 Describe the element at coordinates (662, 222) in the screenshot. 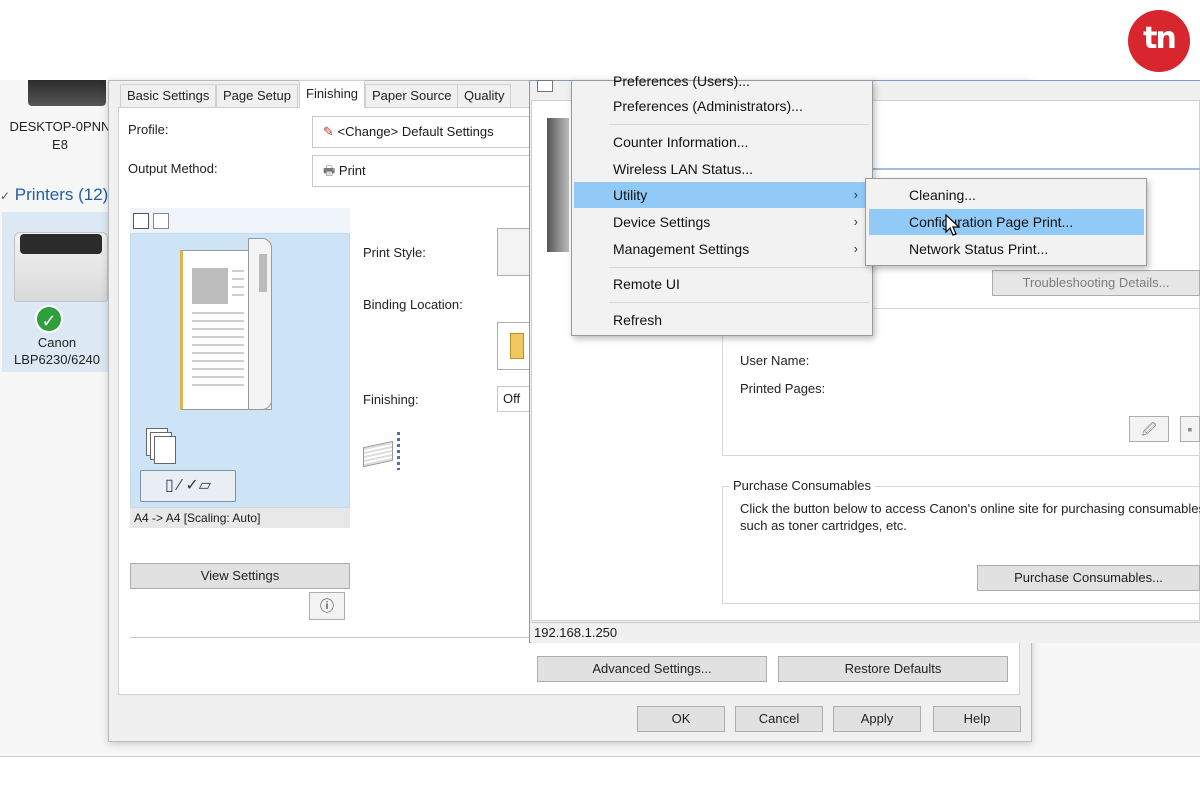

I see `menu-item-label: Device Settings` at that location.